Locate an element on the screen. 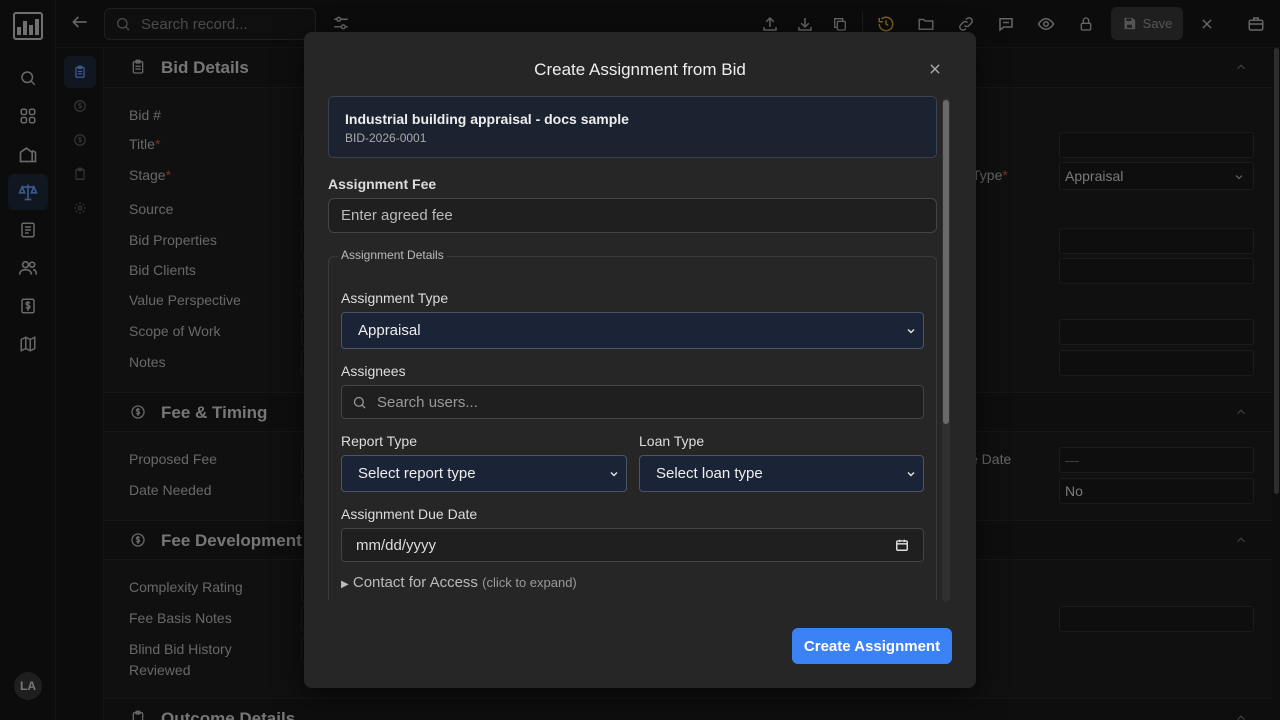 The width and height of the screenshot is (1280, 720). assignment-details-legend: Assignment Details is located at coordinates (392, 255).